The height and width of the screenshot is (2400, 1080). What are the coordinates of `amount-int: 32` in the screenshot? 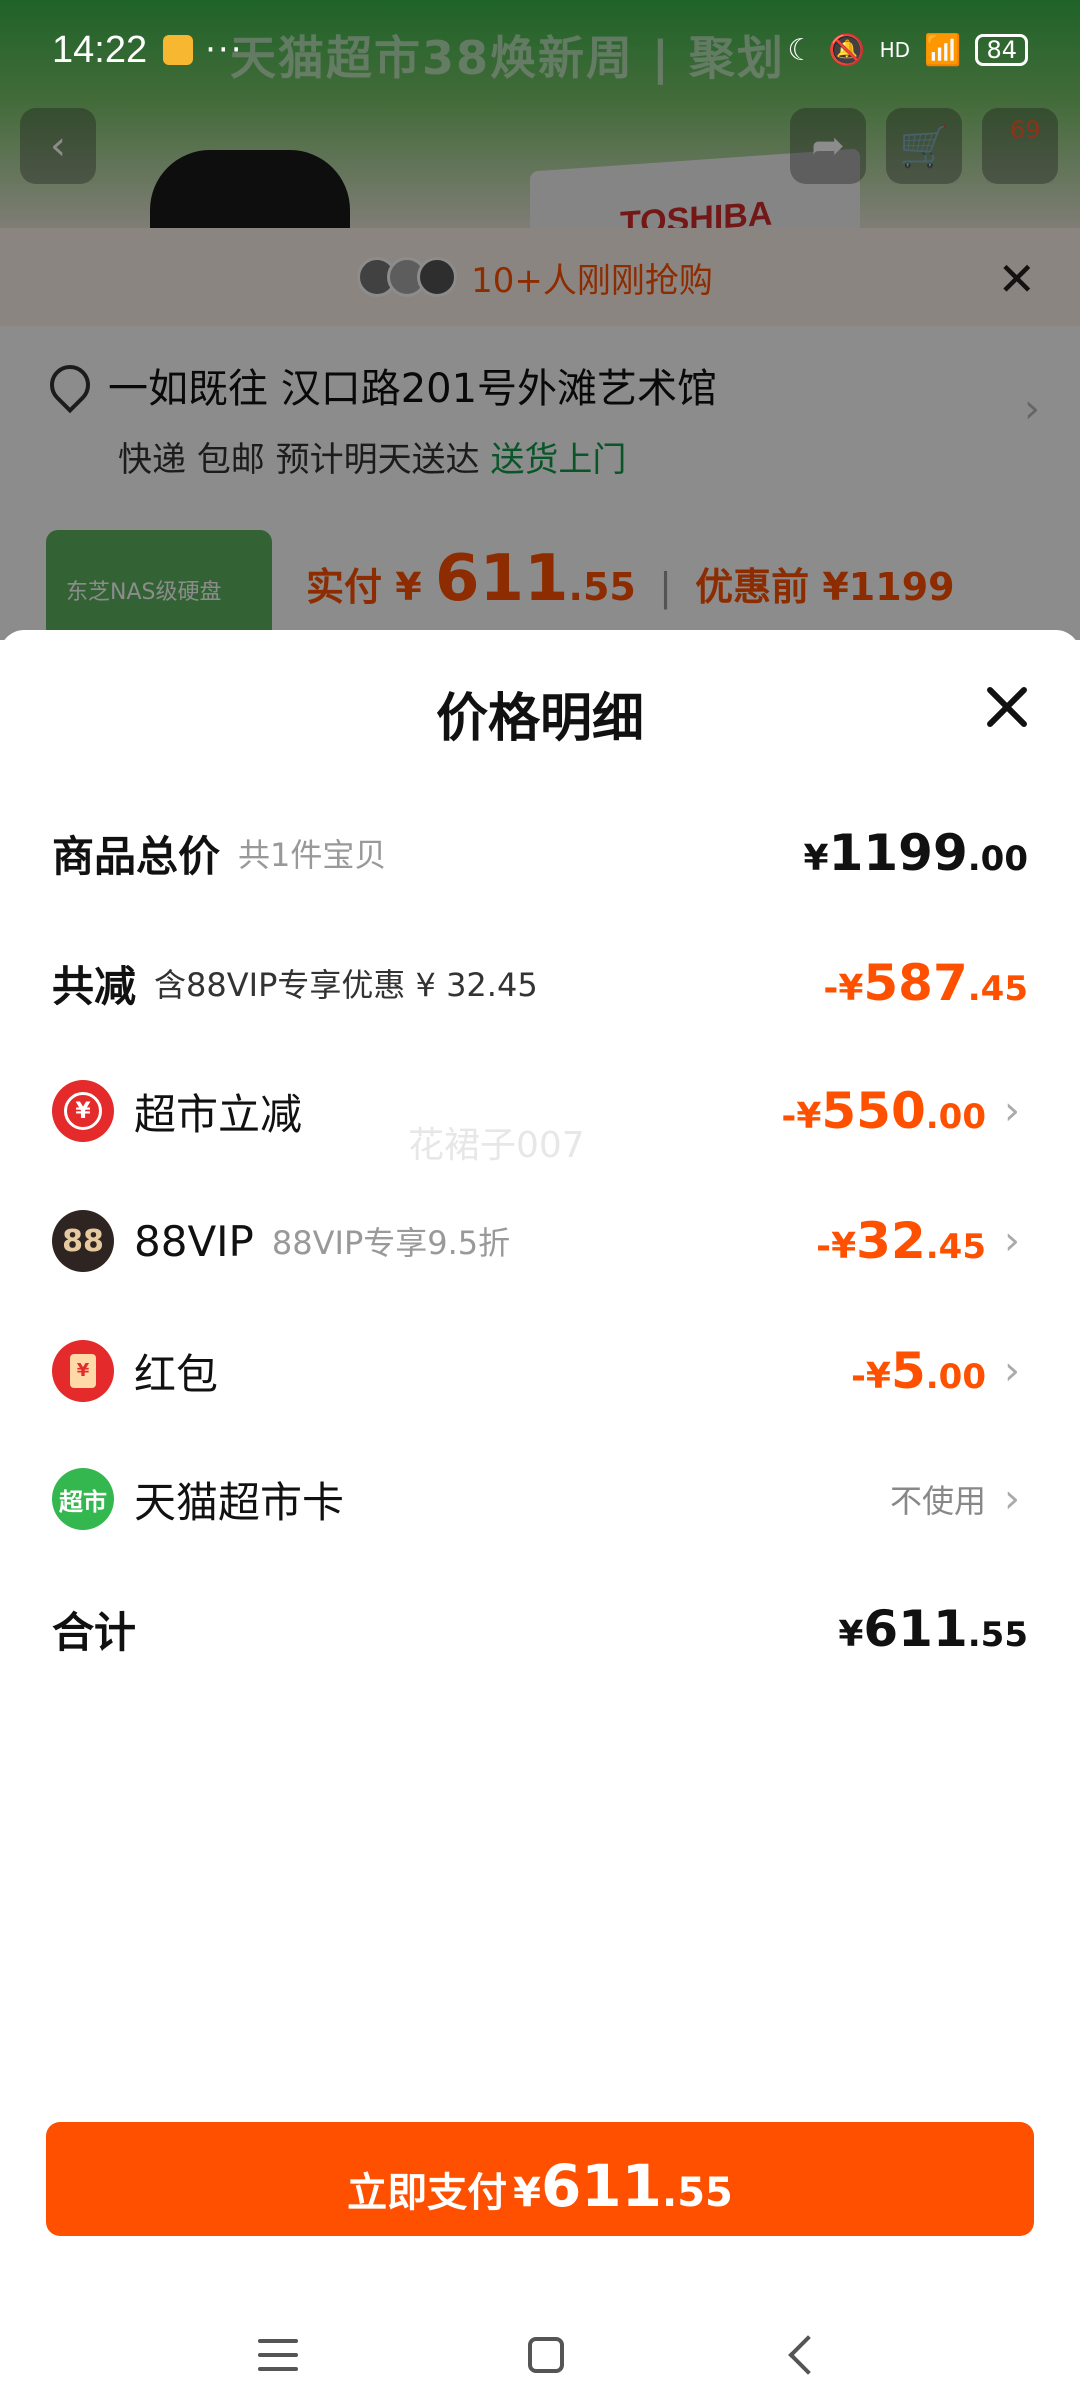 It's located at (891, 1241).